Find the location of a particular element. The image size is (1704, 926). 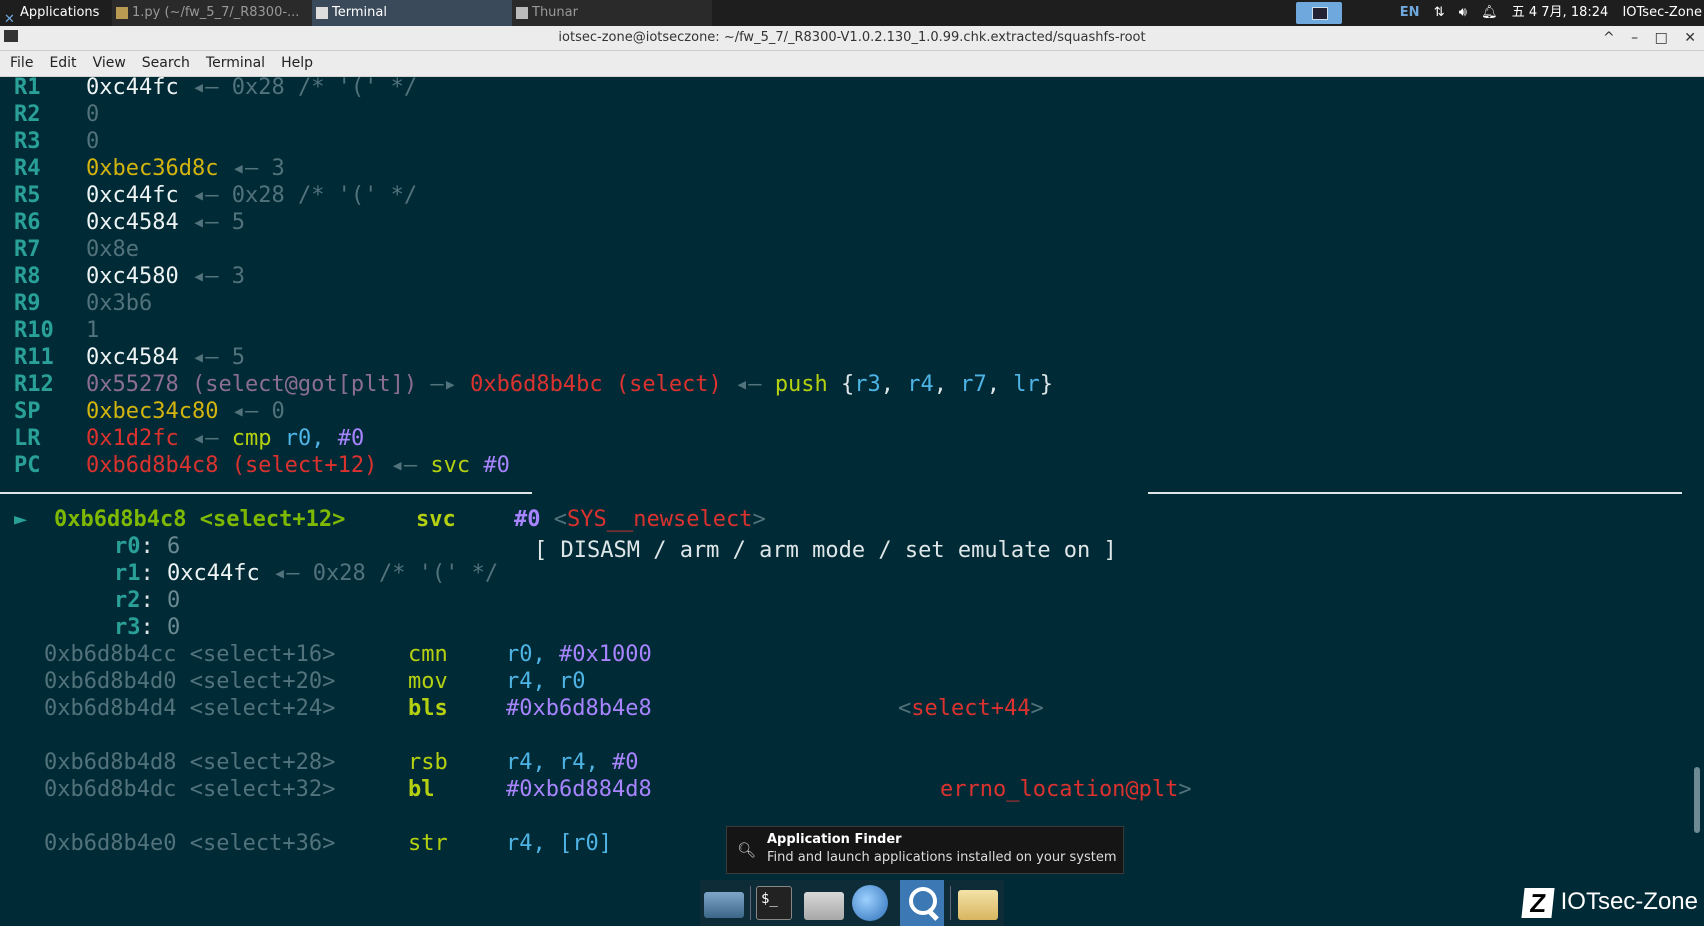

instruction-address: 0xb6d8b4d4 is located at coordinates (110, 708).